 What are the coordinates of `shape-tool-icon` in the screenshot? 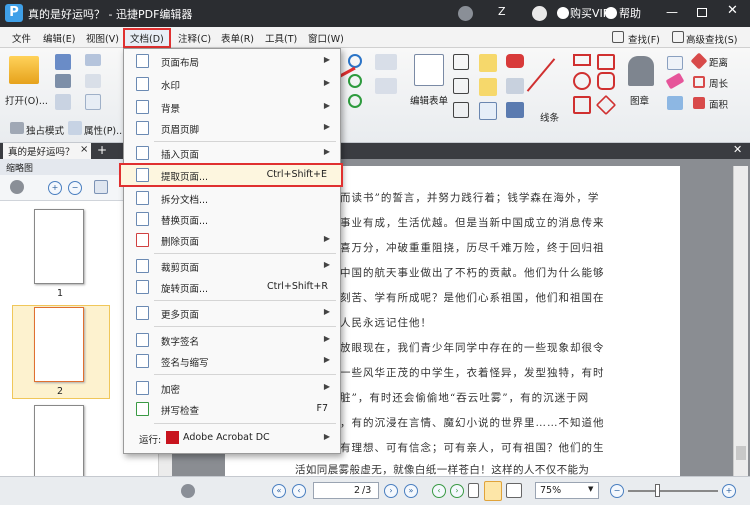 It's located at (606, 105).